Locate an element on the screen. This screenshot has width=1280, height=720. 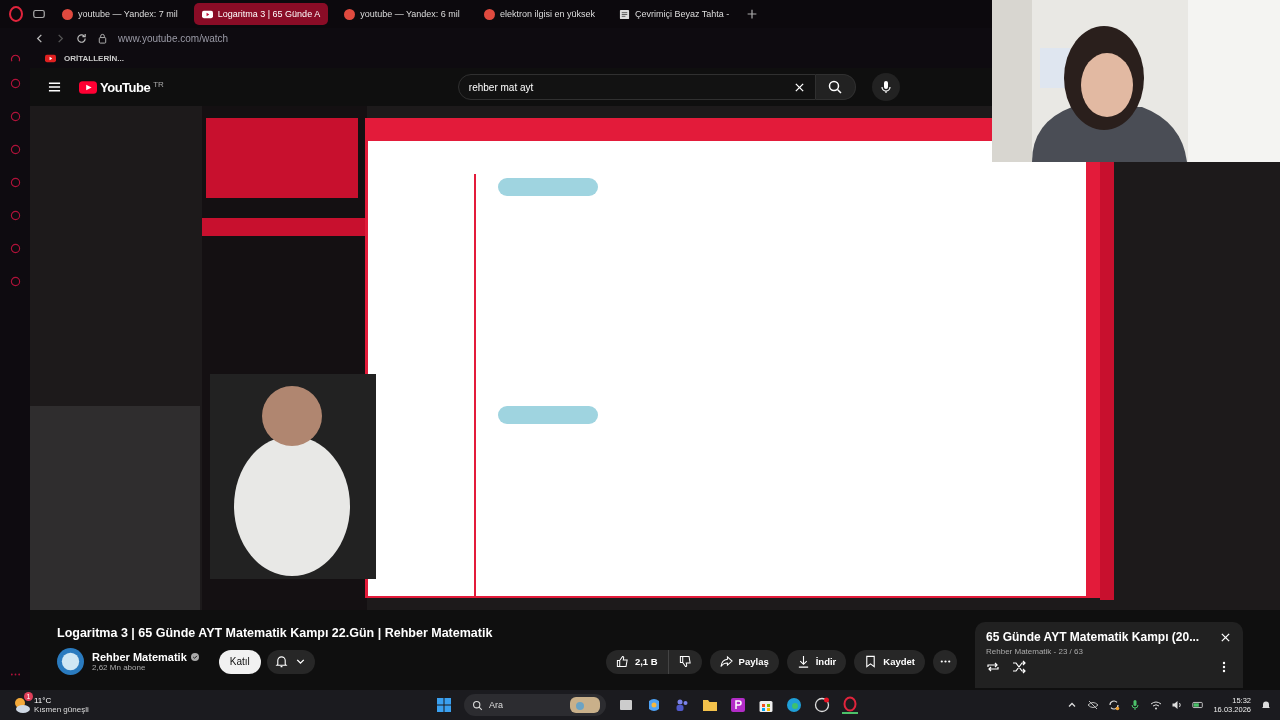
people-icon is located at coordinates (682, 705).